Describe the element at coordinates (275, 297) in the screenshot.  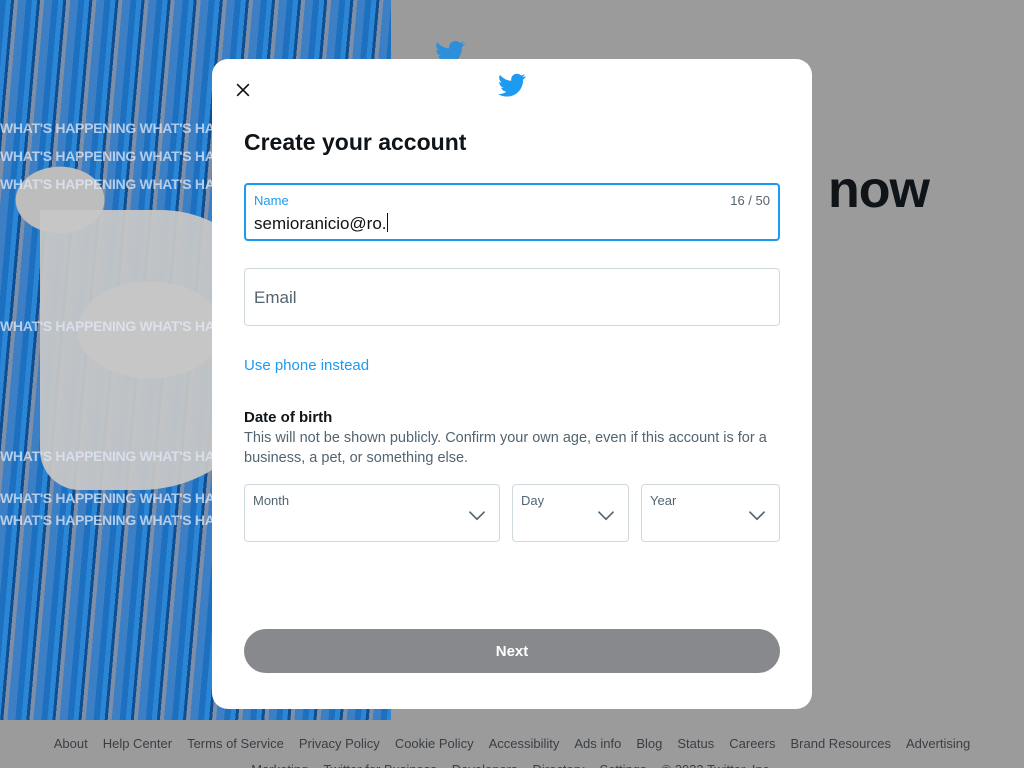
I see `email-placeholder: Email` at that location.